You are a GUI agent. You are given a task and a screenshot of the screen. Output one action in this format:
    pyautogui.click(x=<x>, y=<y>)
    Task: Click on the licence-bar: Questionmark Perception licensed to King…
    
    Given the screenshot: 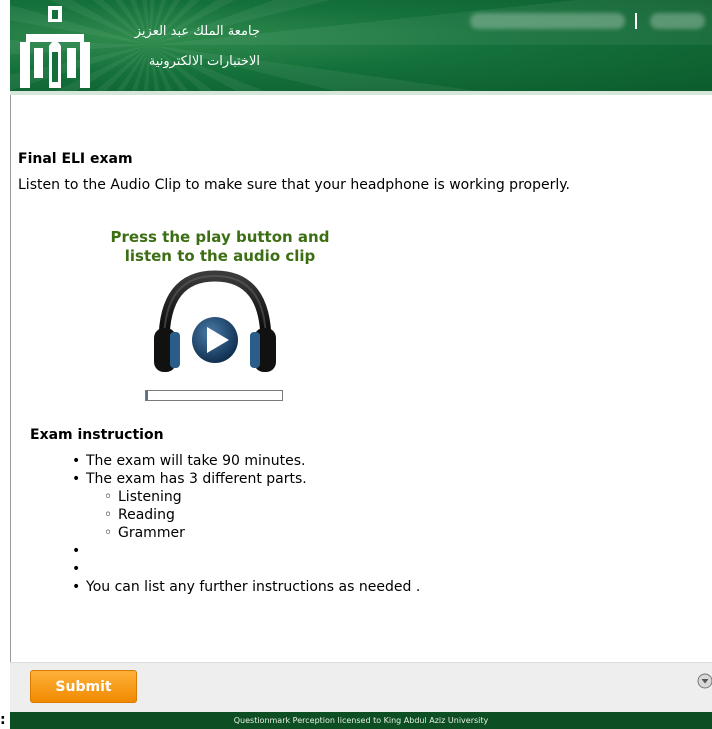 What is the action you would take?
    pyautogui.click(x=361, y=720)
    